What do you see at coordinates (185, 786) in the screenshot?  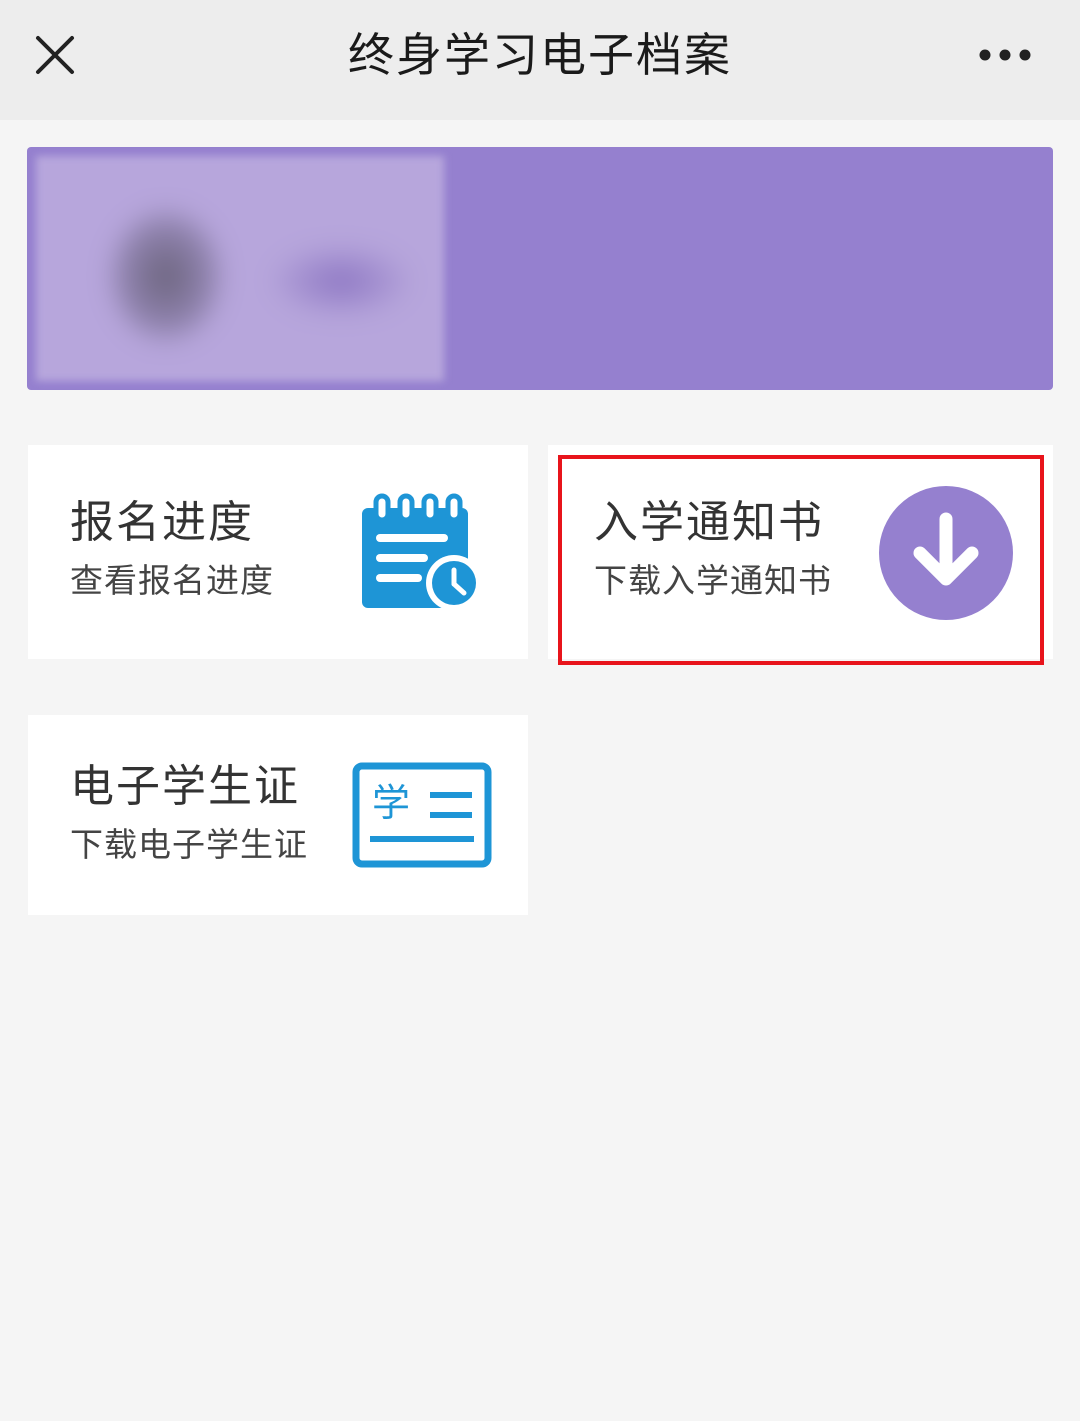 I see `card-title: 电子学生证` at bounding box center [185, 786].